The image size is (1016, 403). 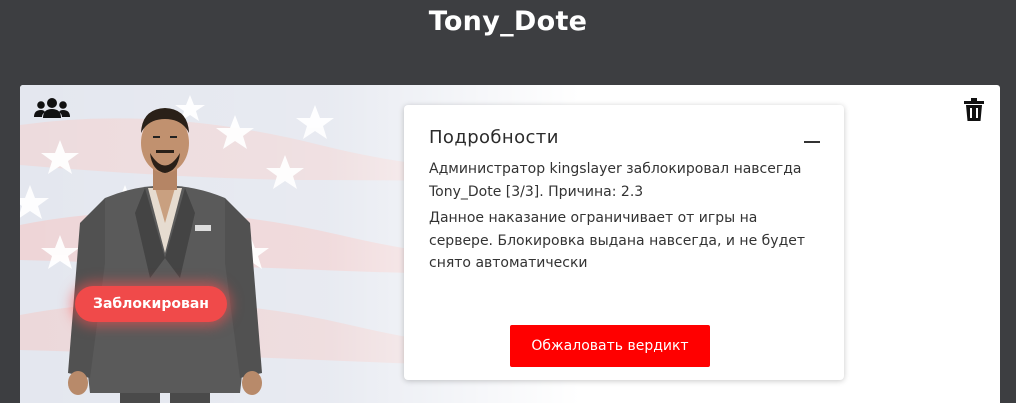 What do you see at coordinates (151, 304) in the screenshot?
I see `status-badge: Заблокирован` at bounding box center [151, 304].